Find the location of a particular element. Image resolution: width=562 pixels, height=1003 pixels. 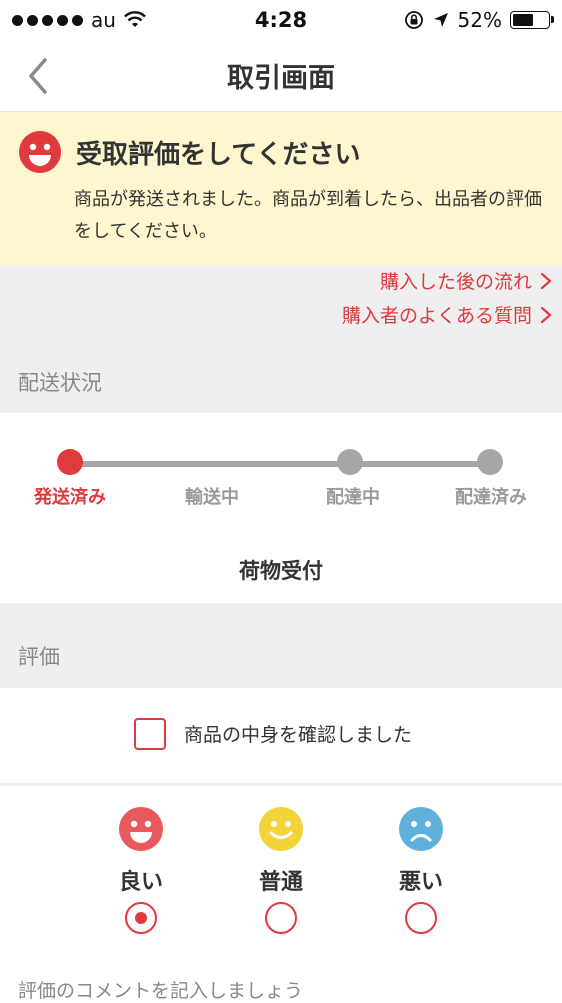

radio-normal is located at coordinates (281, 918).